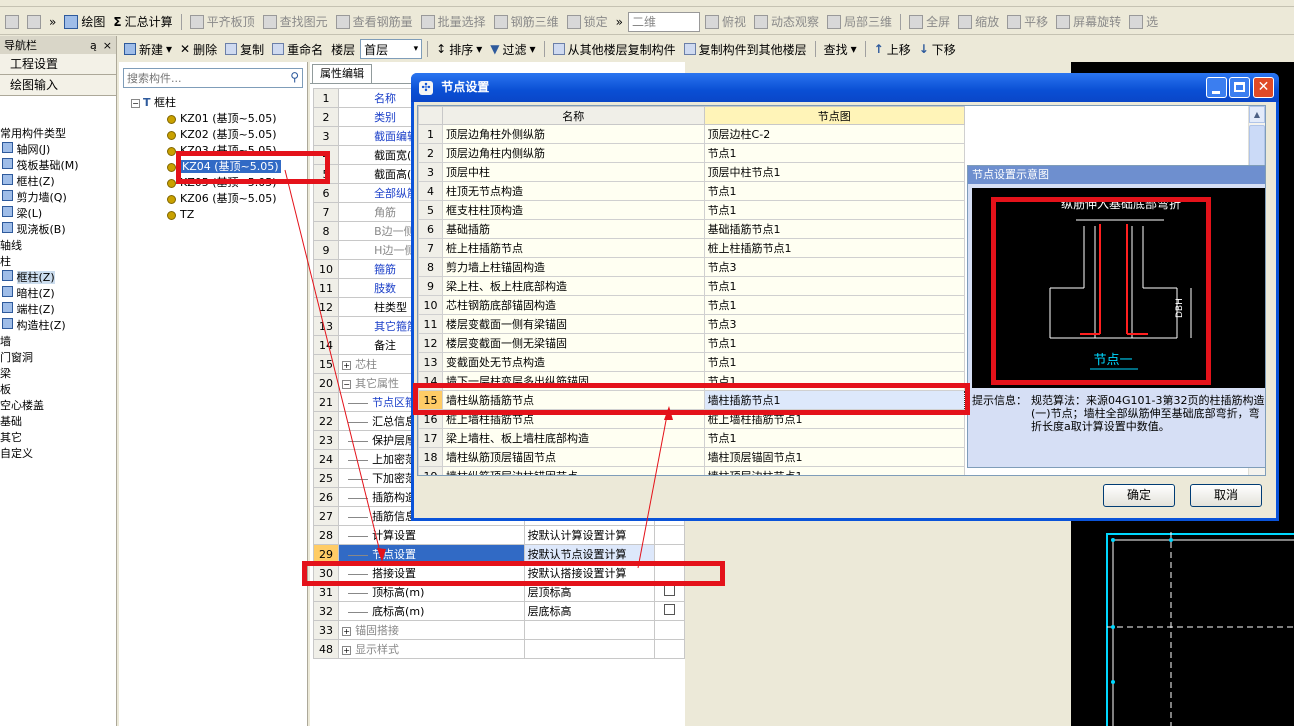 This screenshot has height=726, width=1294. I want to click on top-view-button: 俯视, so click(725, 22).